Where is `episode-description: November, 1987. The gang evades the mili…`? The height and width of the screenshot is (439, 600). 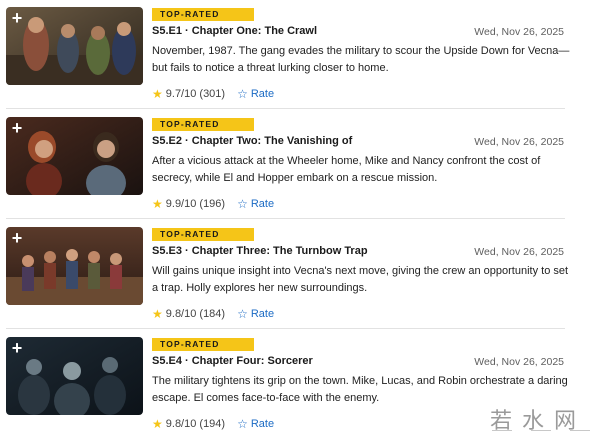
episode-description: November, 1987. The gang evades the mili… is located at coordinates (361, 59).